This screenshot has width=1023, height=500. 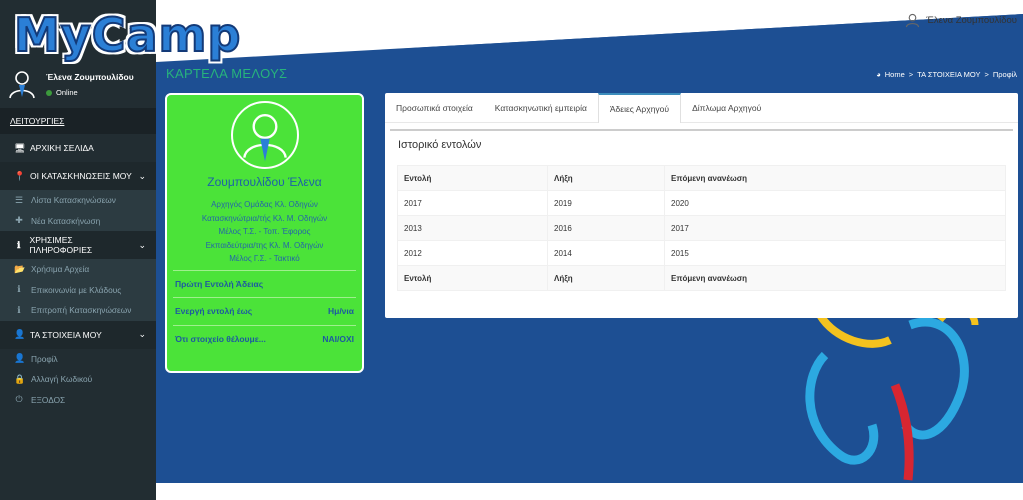 What do you see at coordinates (81, 176) in the screenshot?
I see `sidebar-section-label: ΟΙ ΚΑΤΑΣΚΗΝΩΣΕΙΣ ΜΟΥ` at bounding box center [81, 176].